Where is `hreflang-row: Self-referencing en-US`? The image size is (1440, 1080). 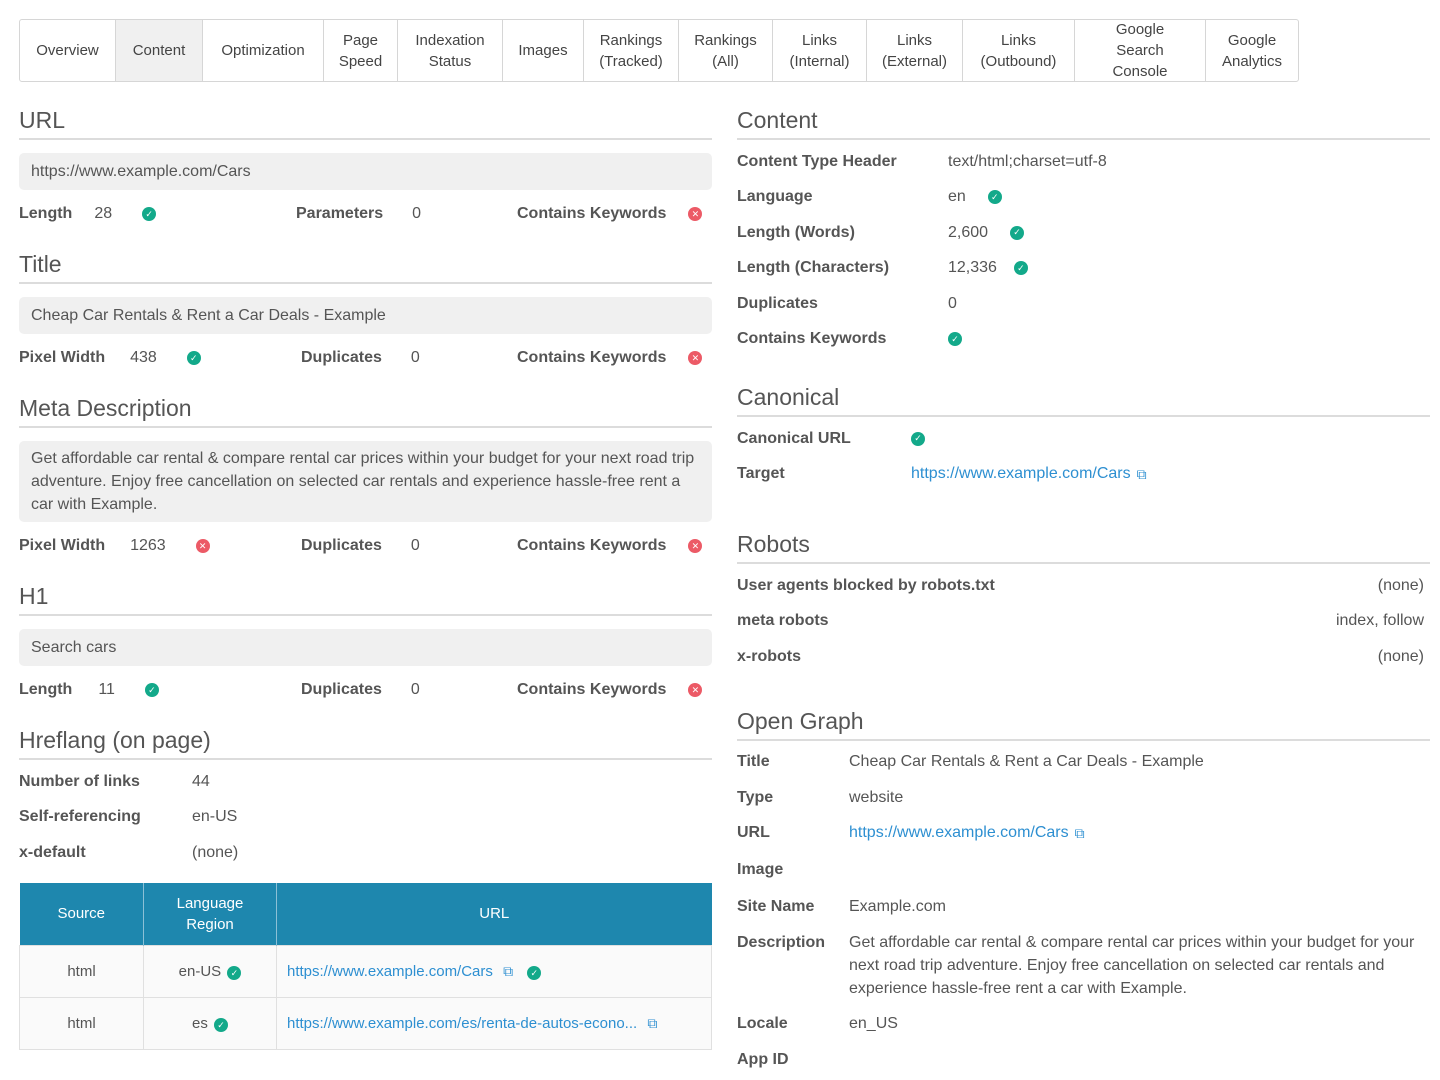 hreflang-row: Self-referencing en-US is located at coordinates (365, 818).